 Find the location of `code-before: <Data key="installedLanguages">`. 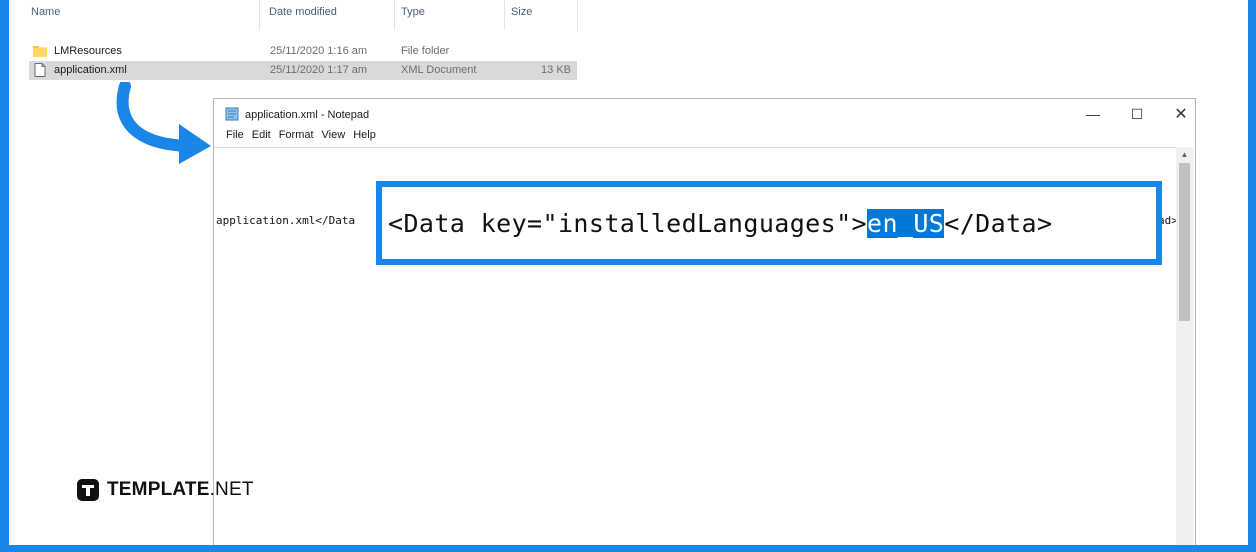

code-before: <Data key="installedLanguages"> is located at coordinates (627, 223).